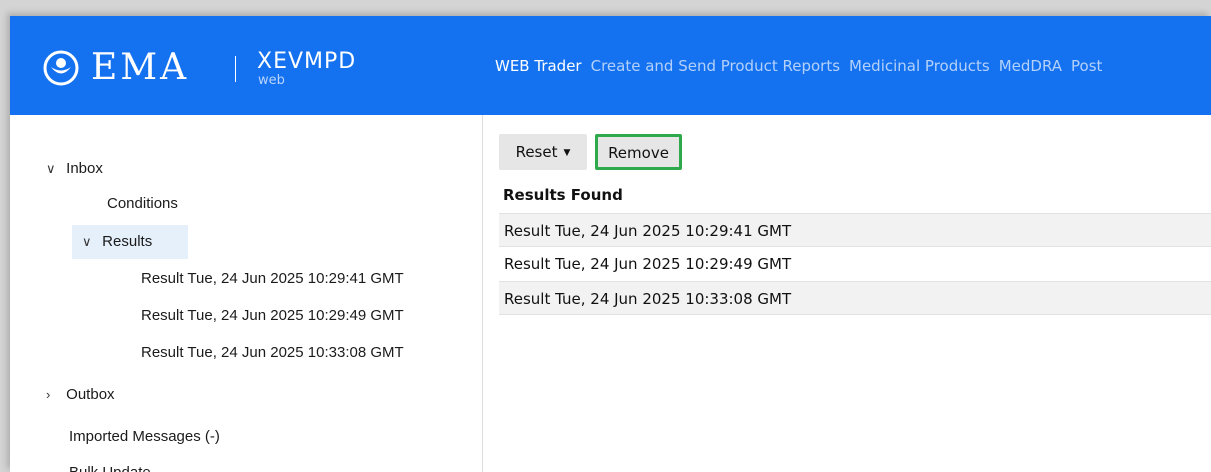  I want to click on tree-node-results: ∨ Results, so click(130, 242).